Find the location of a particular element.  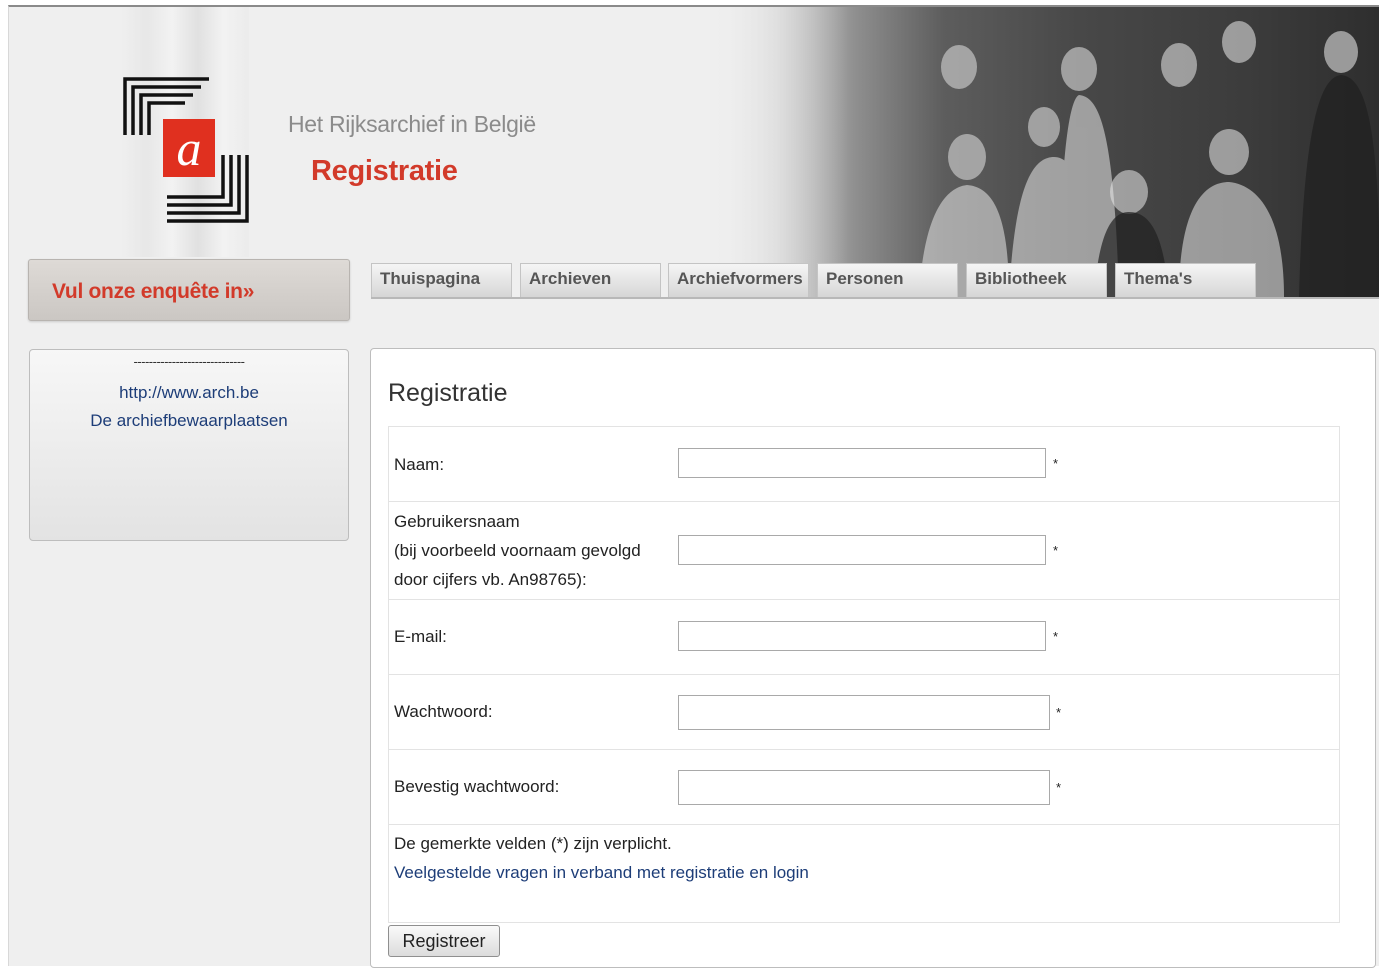

field-row-email: E-mail: * is located at coordinates (864, 637).